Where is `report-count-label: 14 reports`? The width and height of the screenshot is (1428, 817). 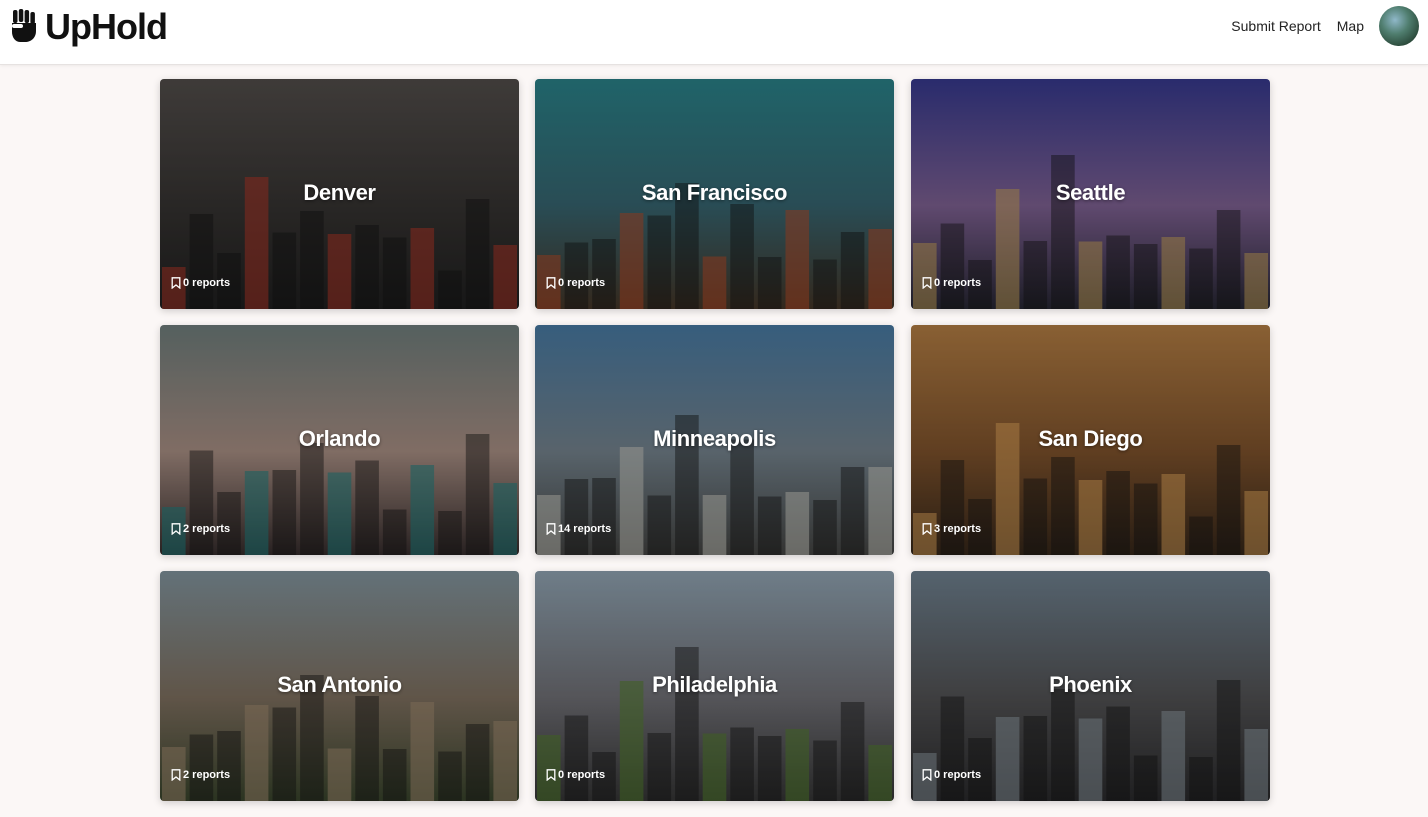
report-count-label: 14 reports is located at coordinates (585, 529).